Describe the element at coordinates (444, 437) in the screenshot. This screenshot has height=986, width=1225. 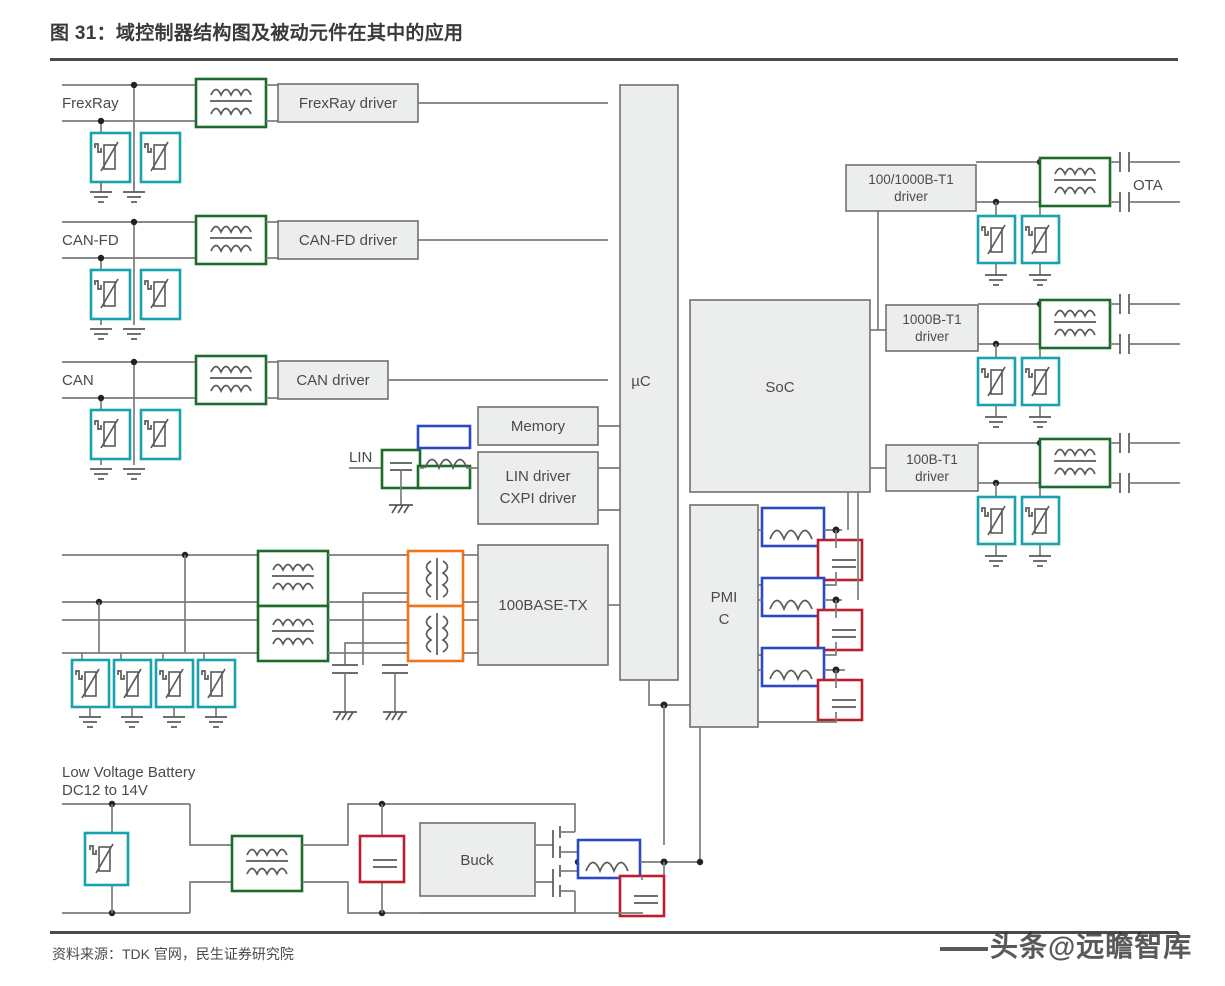
I see `inductor-box-empty` at that location.